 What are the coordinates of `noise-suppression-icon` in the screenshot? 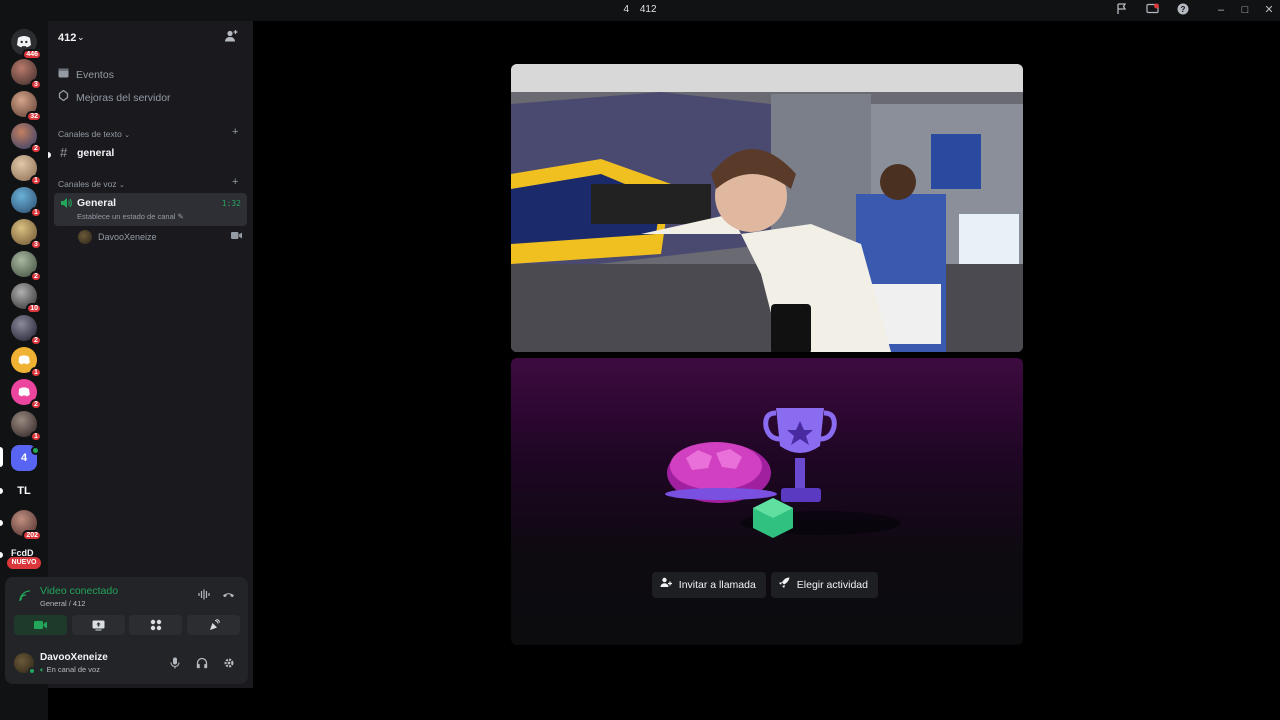 It's located at (204, 596).